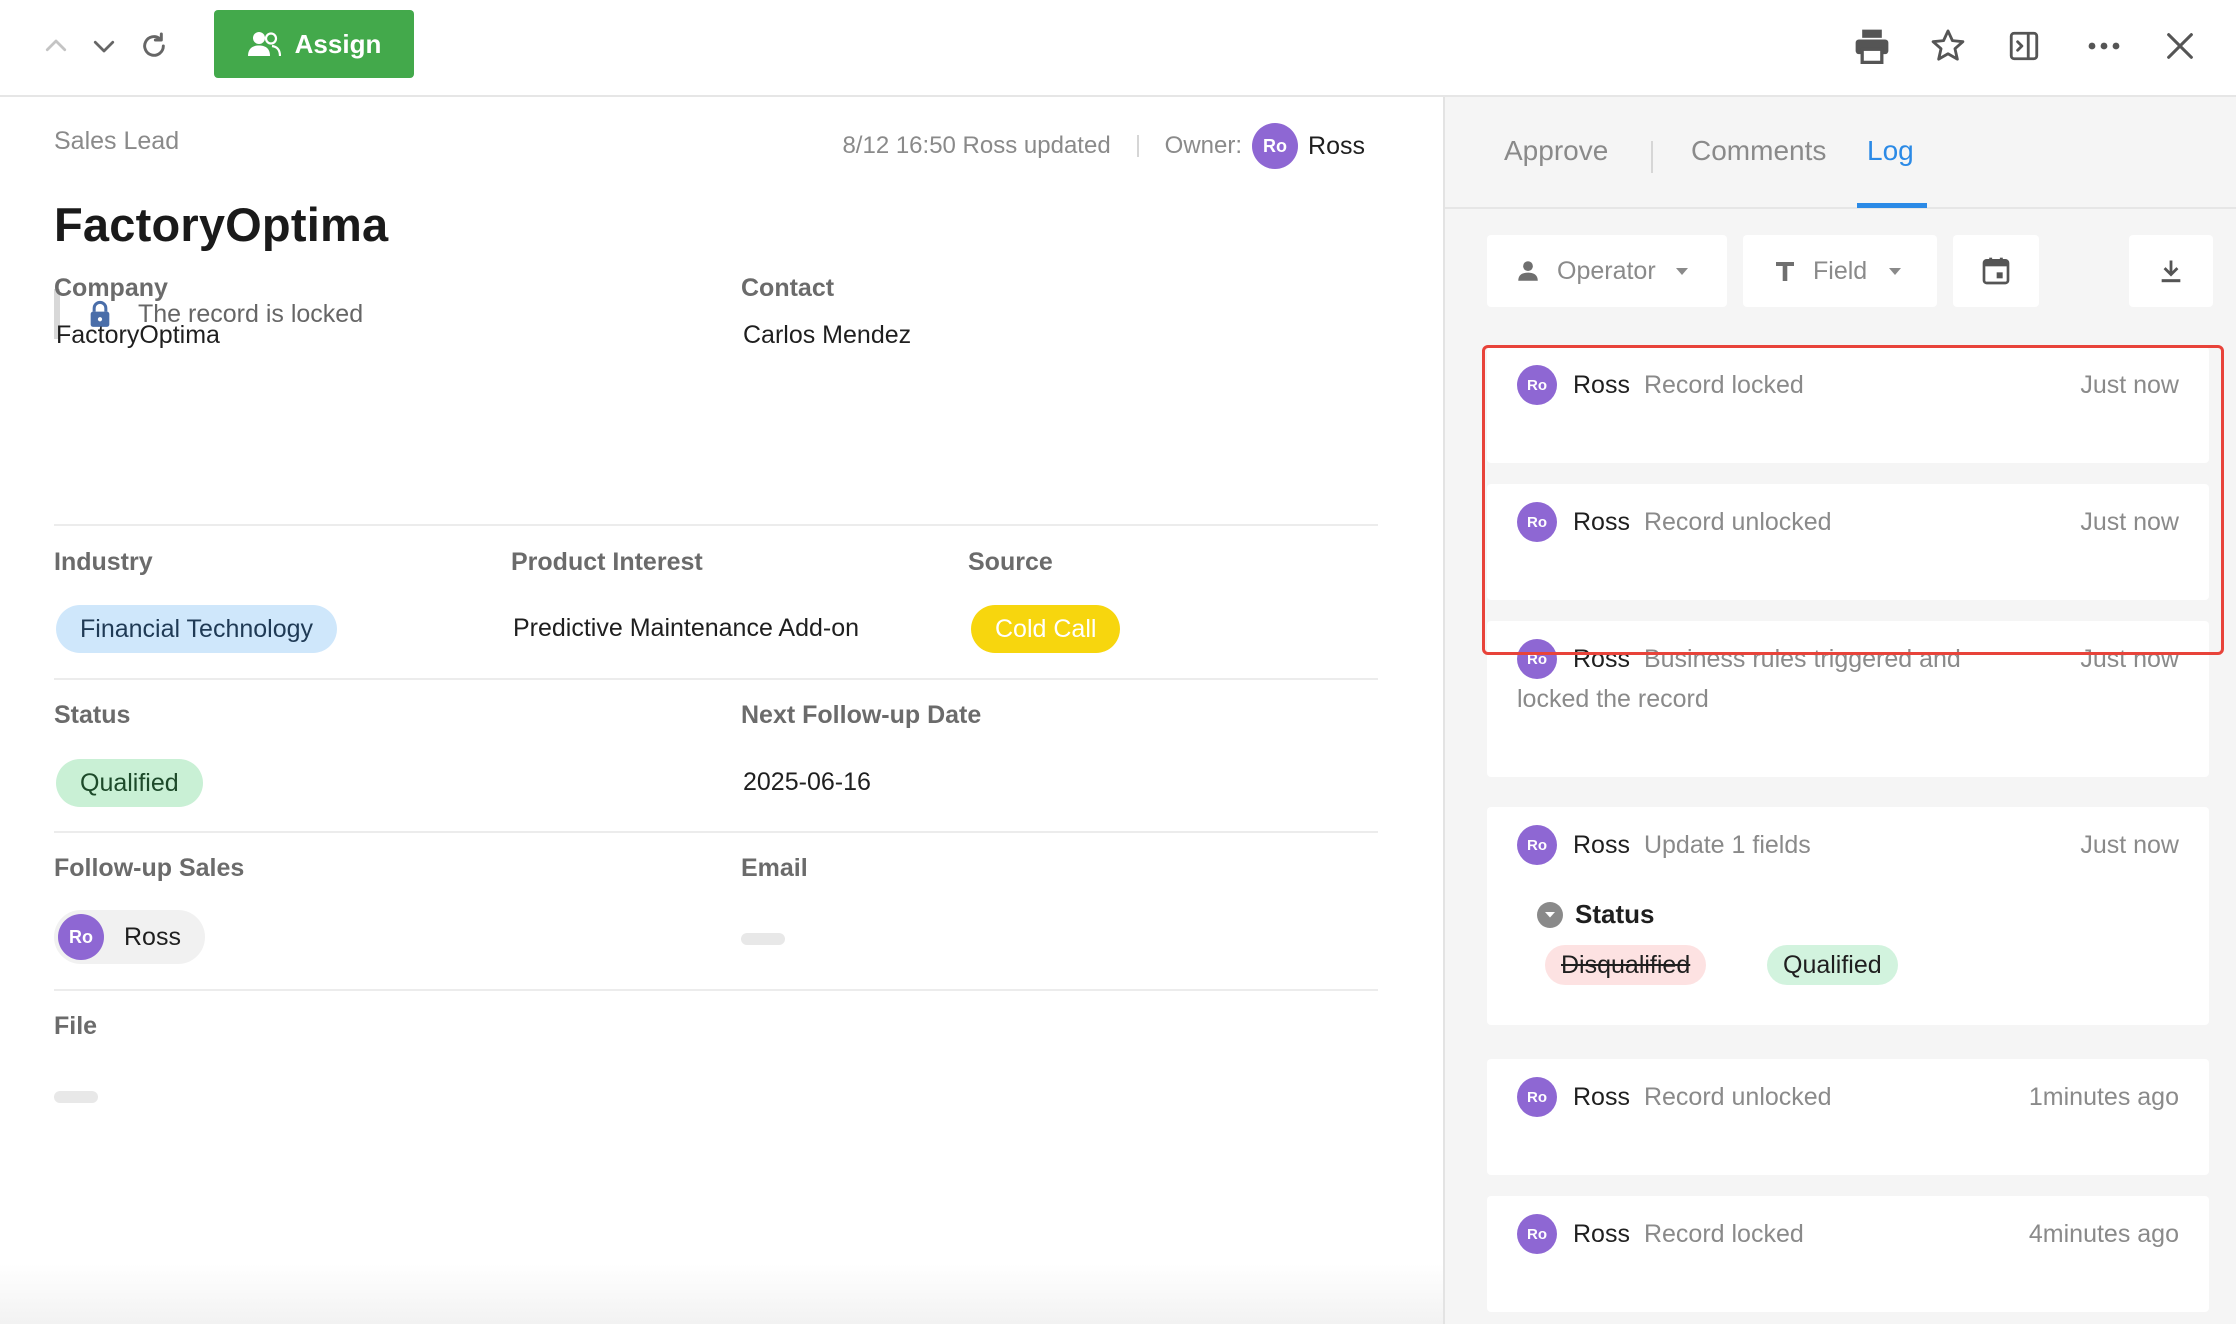 The width and height of the screenshot is (2236, 1324). I want to click on log-action-continued: locked the record, so click(1613, 699).